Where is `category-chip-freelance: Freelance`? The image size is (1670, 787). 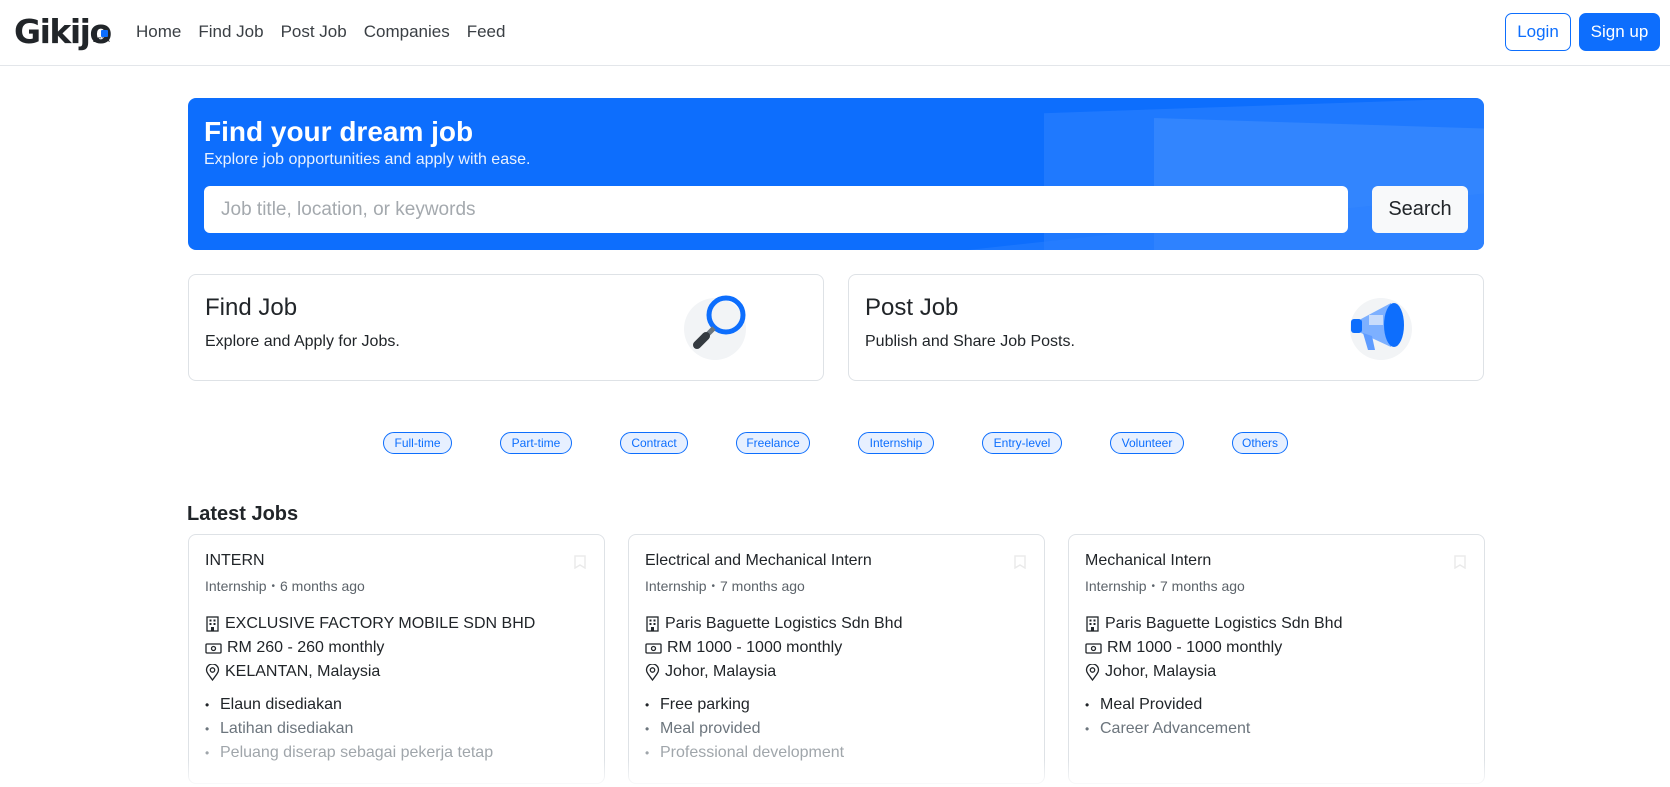 category-chip-freelance: Freelance is located at coordinates (773, 443).